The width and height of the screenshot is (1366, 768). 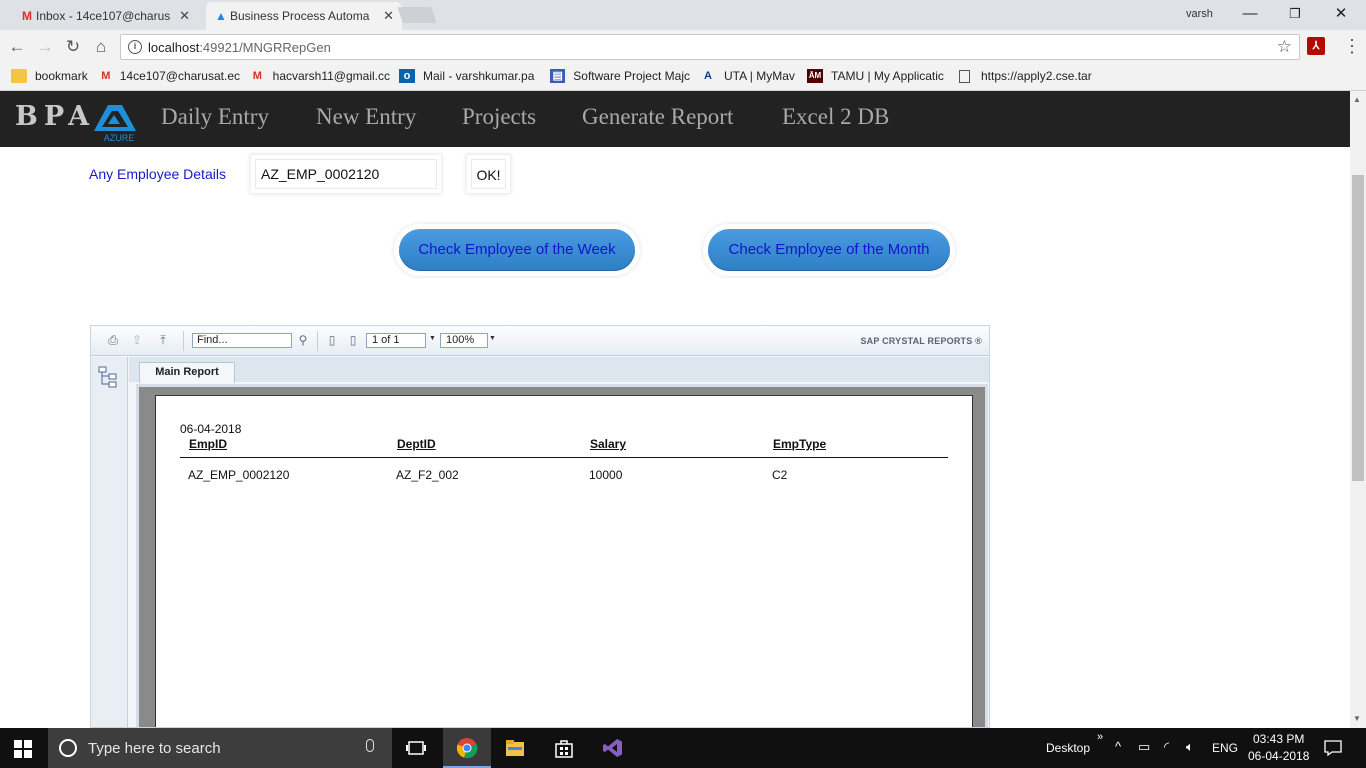 I want to click on windows-start-icon, so click(x=23, y=749).